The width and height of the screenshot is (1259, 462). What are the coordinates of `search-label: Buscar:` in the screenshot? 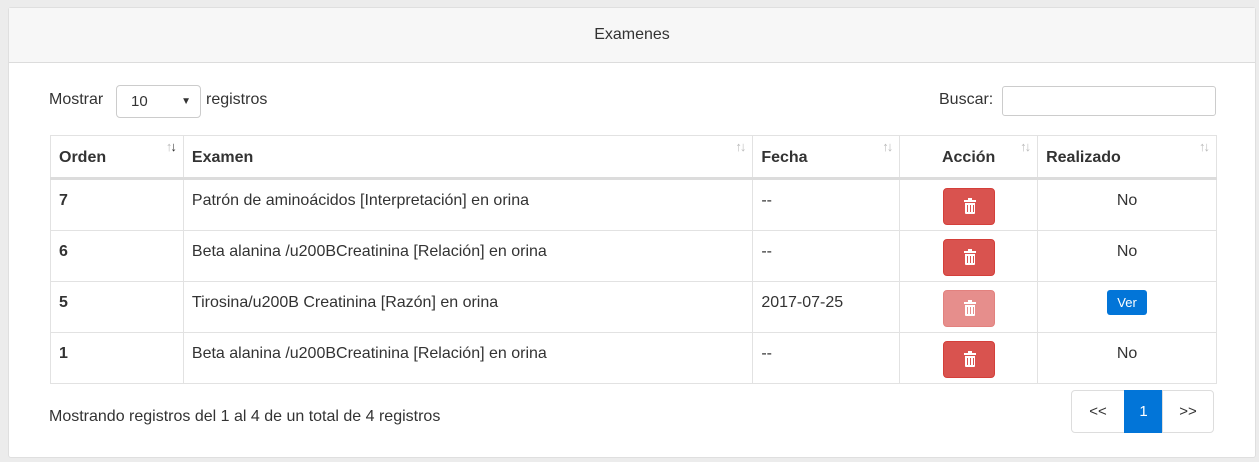 It's located at (966, 99).